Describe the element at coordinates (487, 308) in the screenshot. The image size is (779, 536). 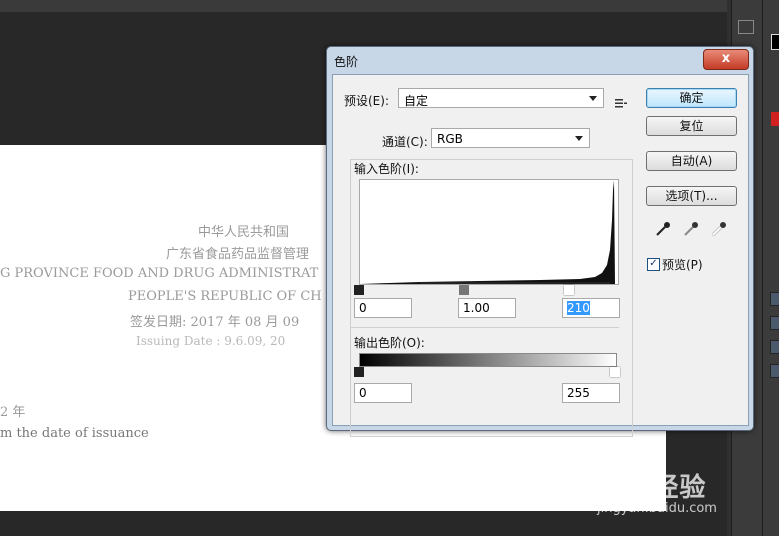
I see `input-midtone-field: 1.00` at that location.